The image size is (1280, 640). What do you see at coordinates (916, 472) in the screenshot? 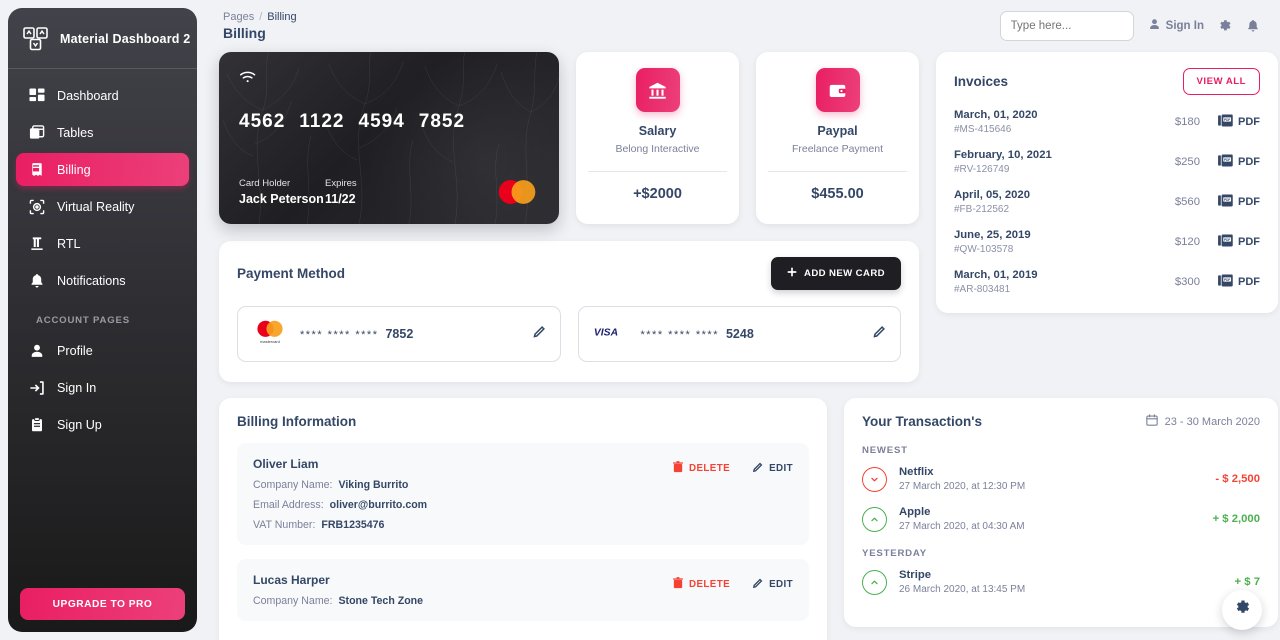
I see `transaction-name: Netflix` at bounding box center [916, 472].